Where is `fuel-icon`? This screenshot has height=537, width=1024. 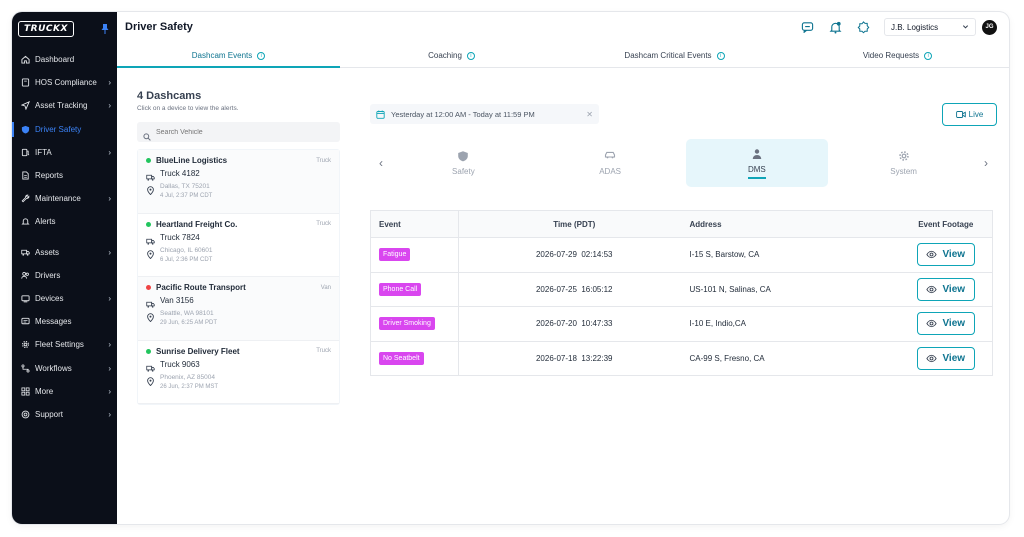 fuel-icon is located at coordinates (25, 152).